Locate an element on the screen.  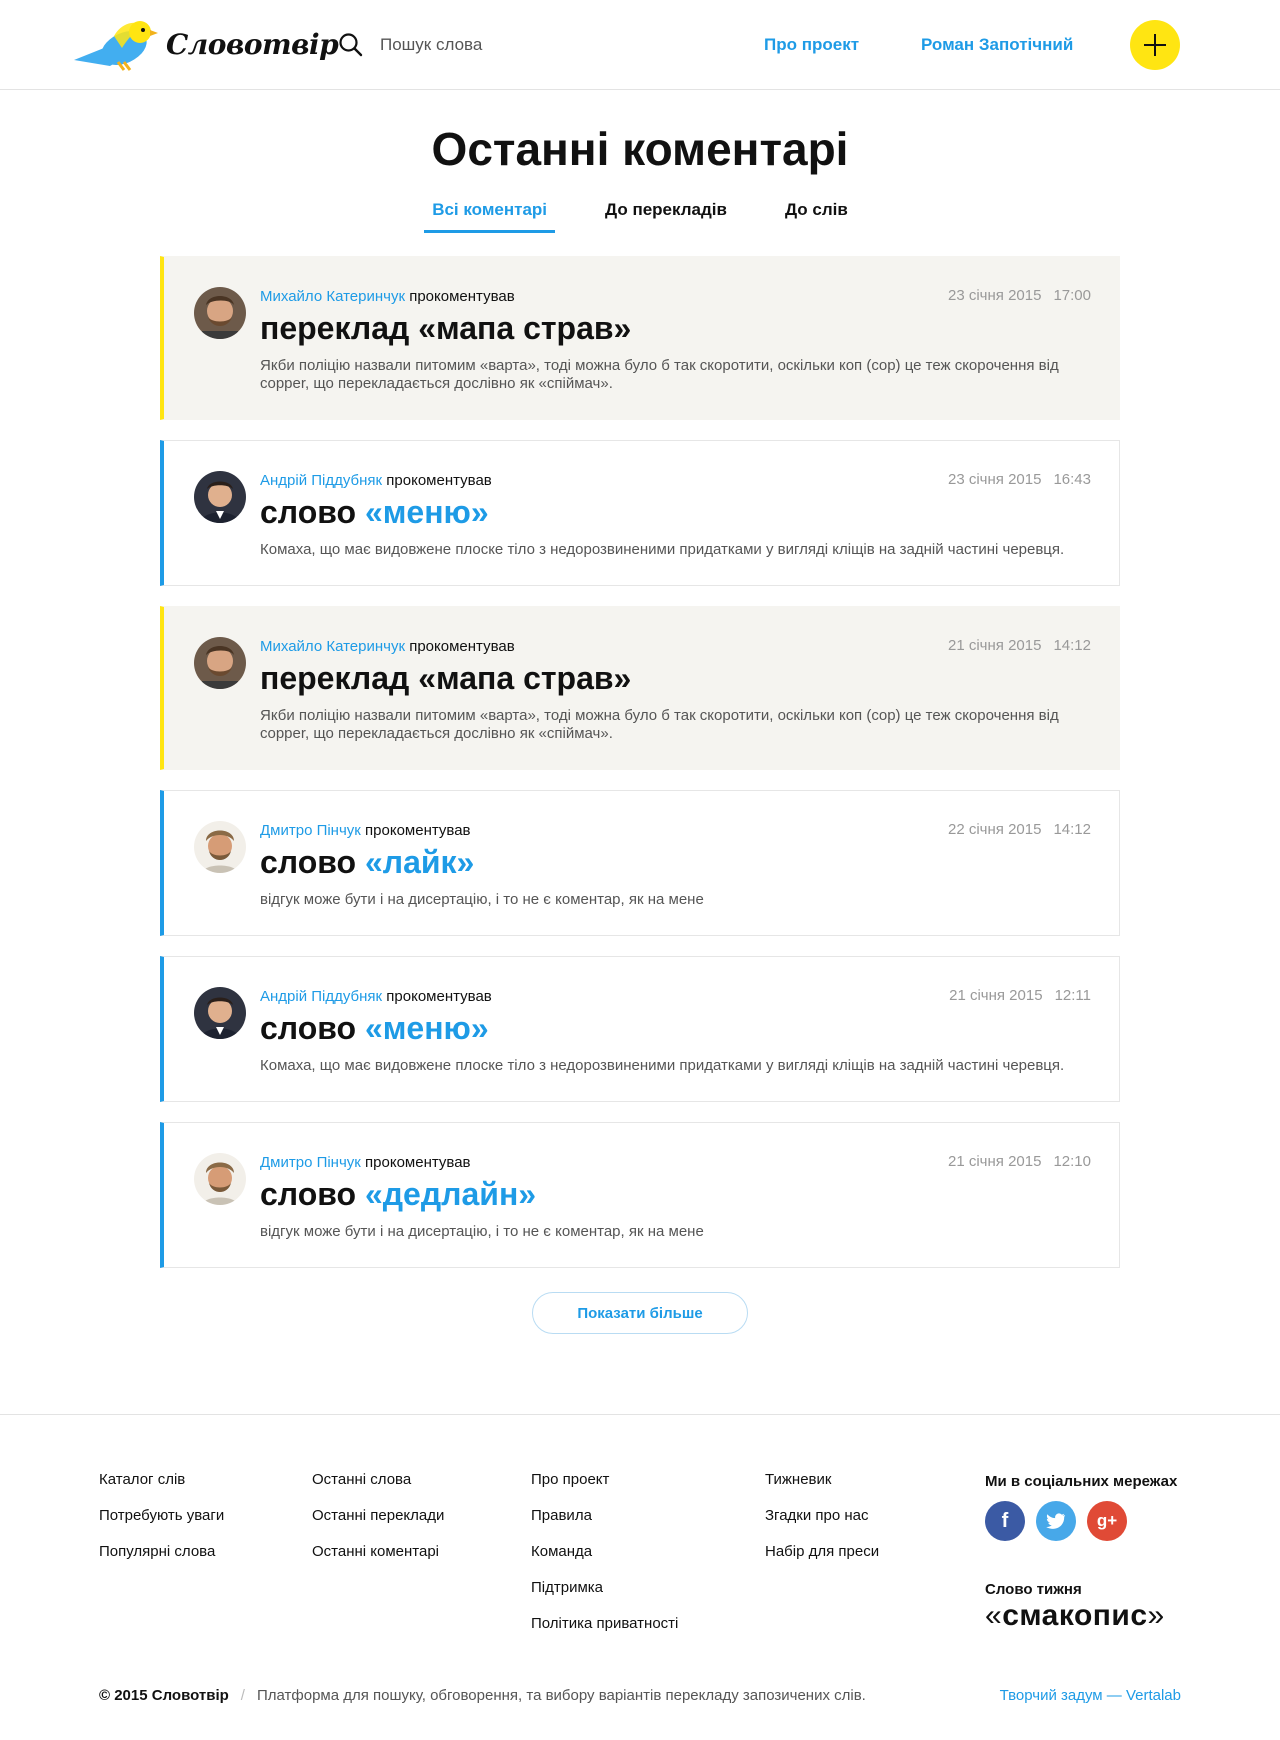
footer-link: Набір для преси is located at coordinates (822, 1552).